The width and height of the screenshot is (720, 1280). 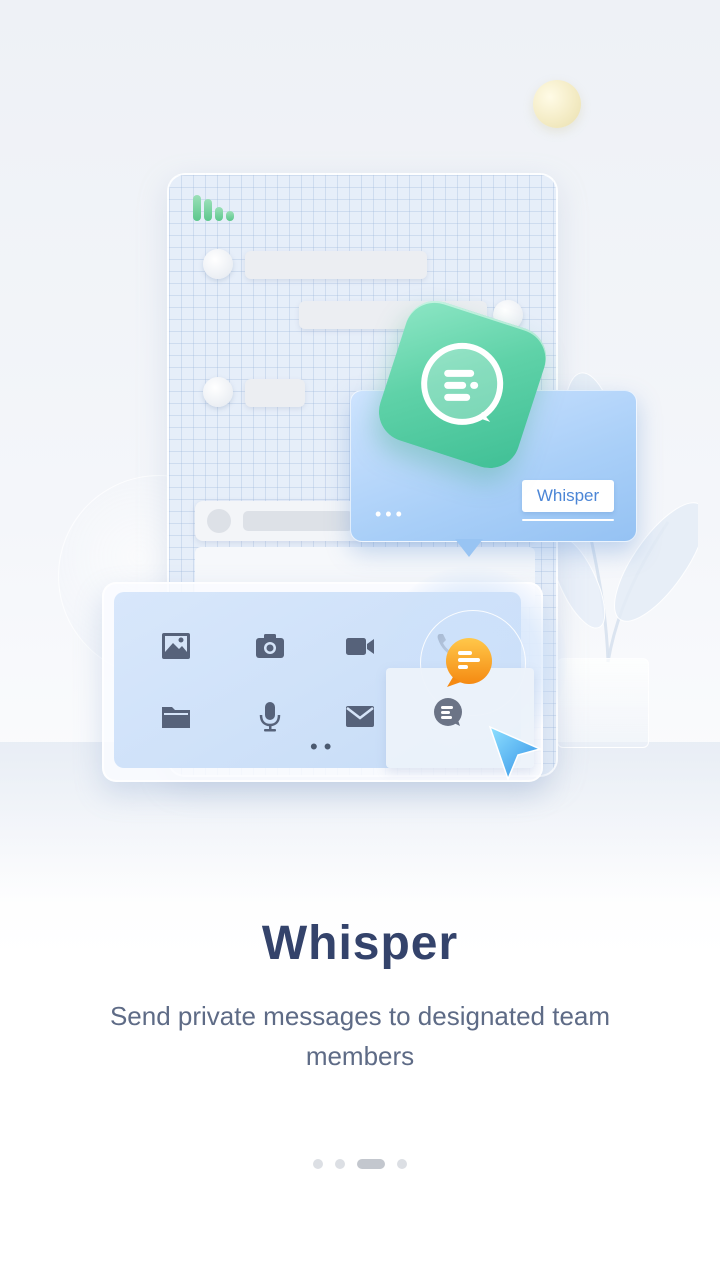 What do you see at coordinates (215, 208) in the screenshot?
I see `signal-bars-icon` at bounding box center [215, 208].